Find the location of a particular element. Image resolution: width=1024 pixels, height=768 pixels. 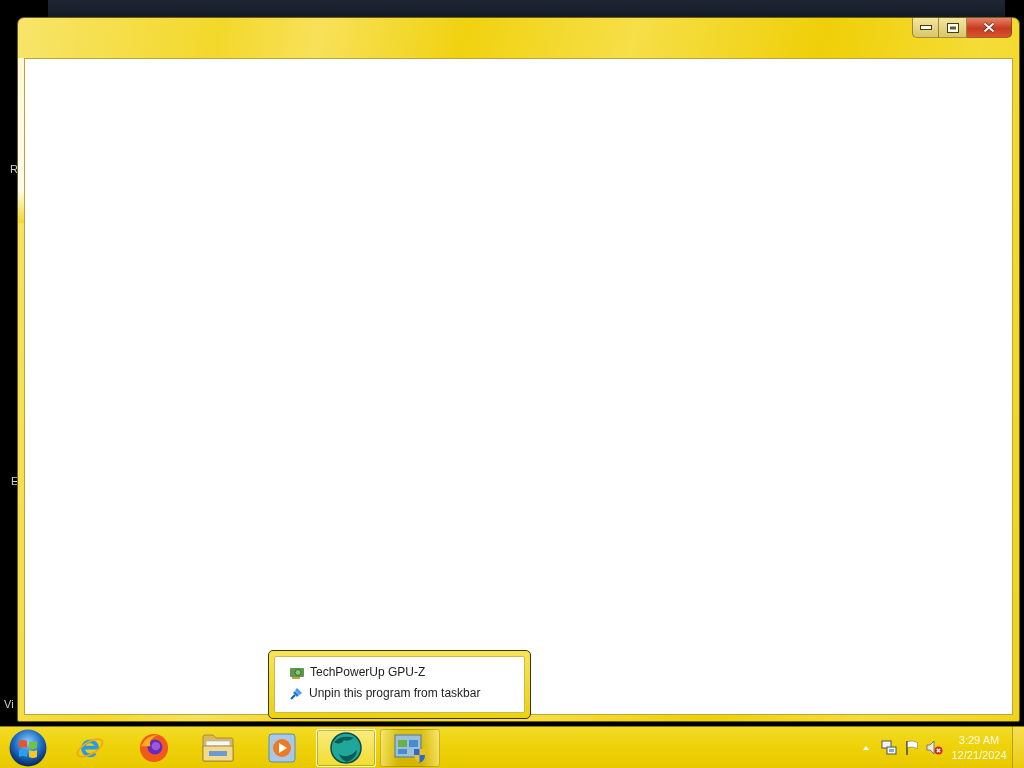

play-icon is located at coordinates (282, 747).